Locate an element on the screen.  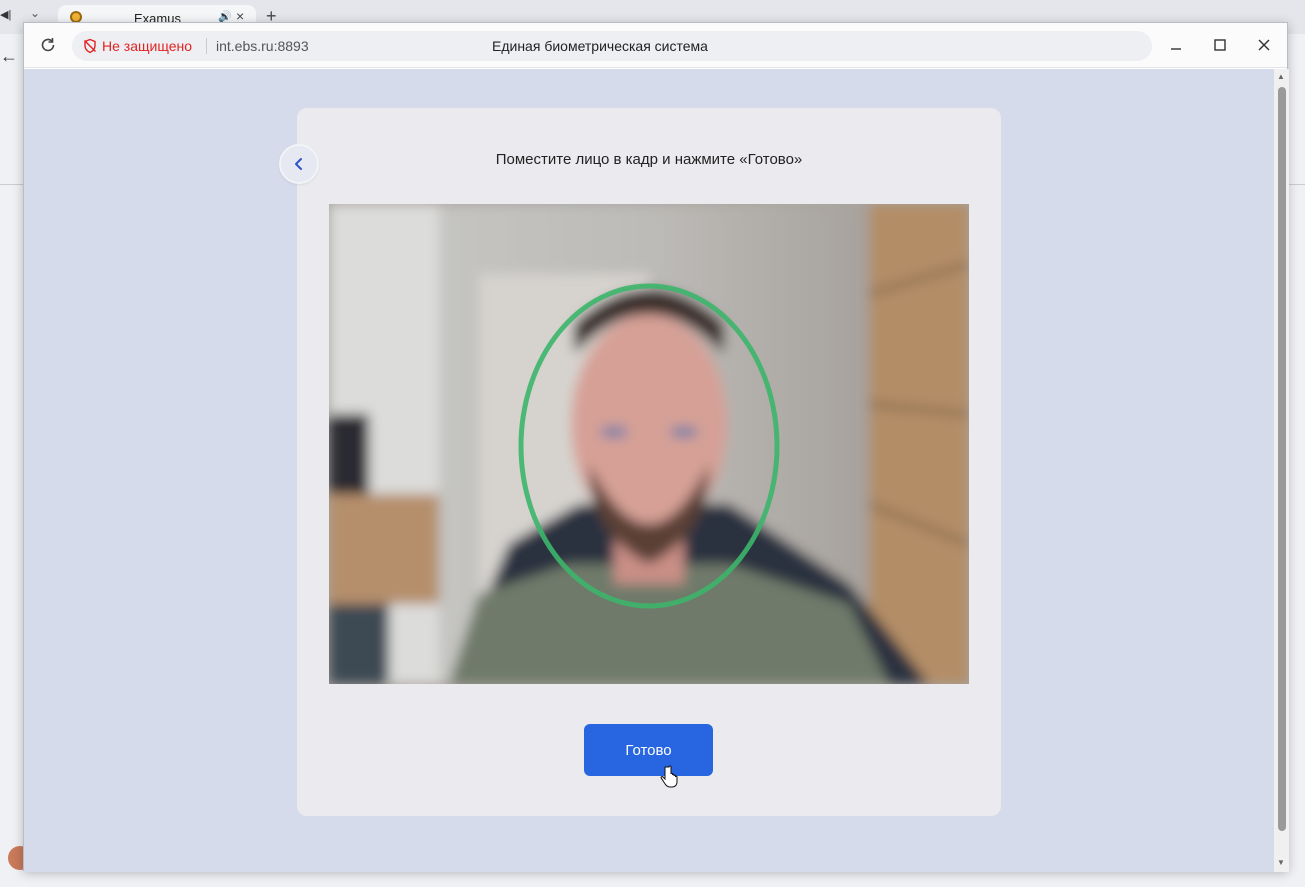
scrollbar: ▲ ▼ is located at coordinates (1281, 470).